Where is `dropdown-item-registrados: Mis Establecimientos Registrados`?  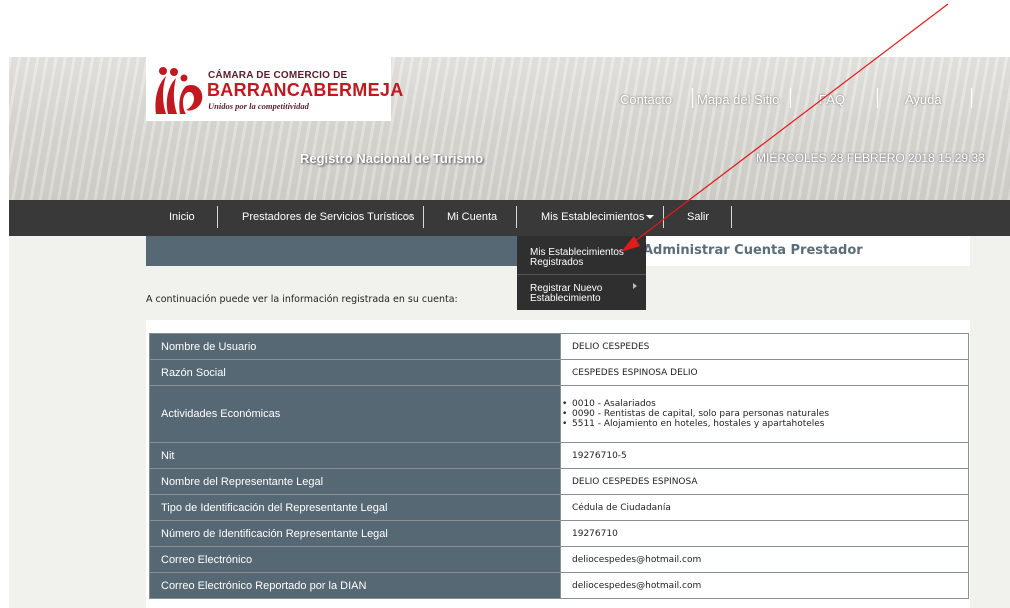
dropdown-item-registrados: Mis Establecimientos Registrados is located at coordinates (577, 258).